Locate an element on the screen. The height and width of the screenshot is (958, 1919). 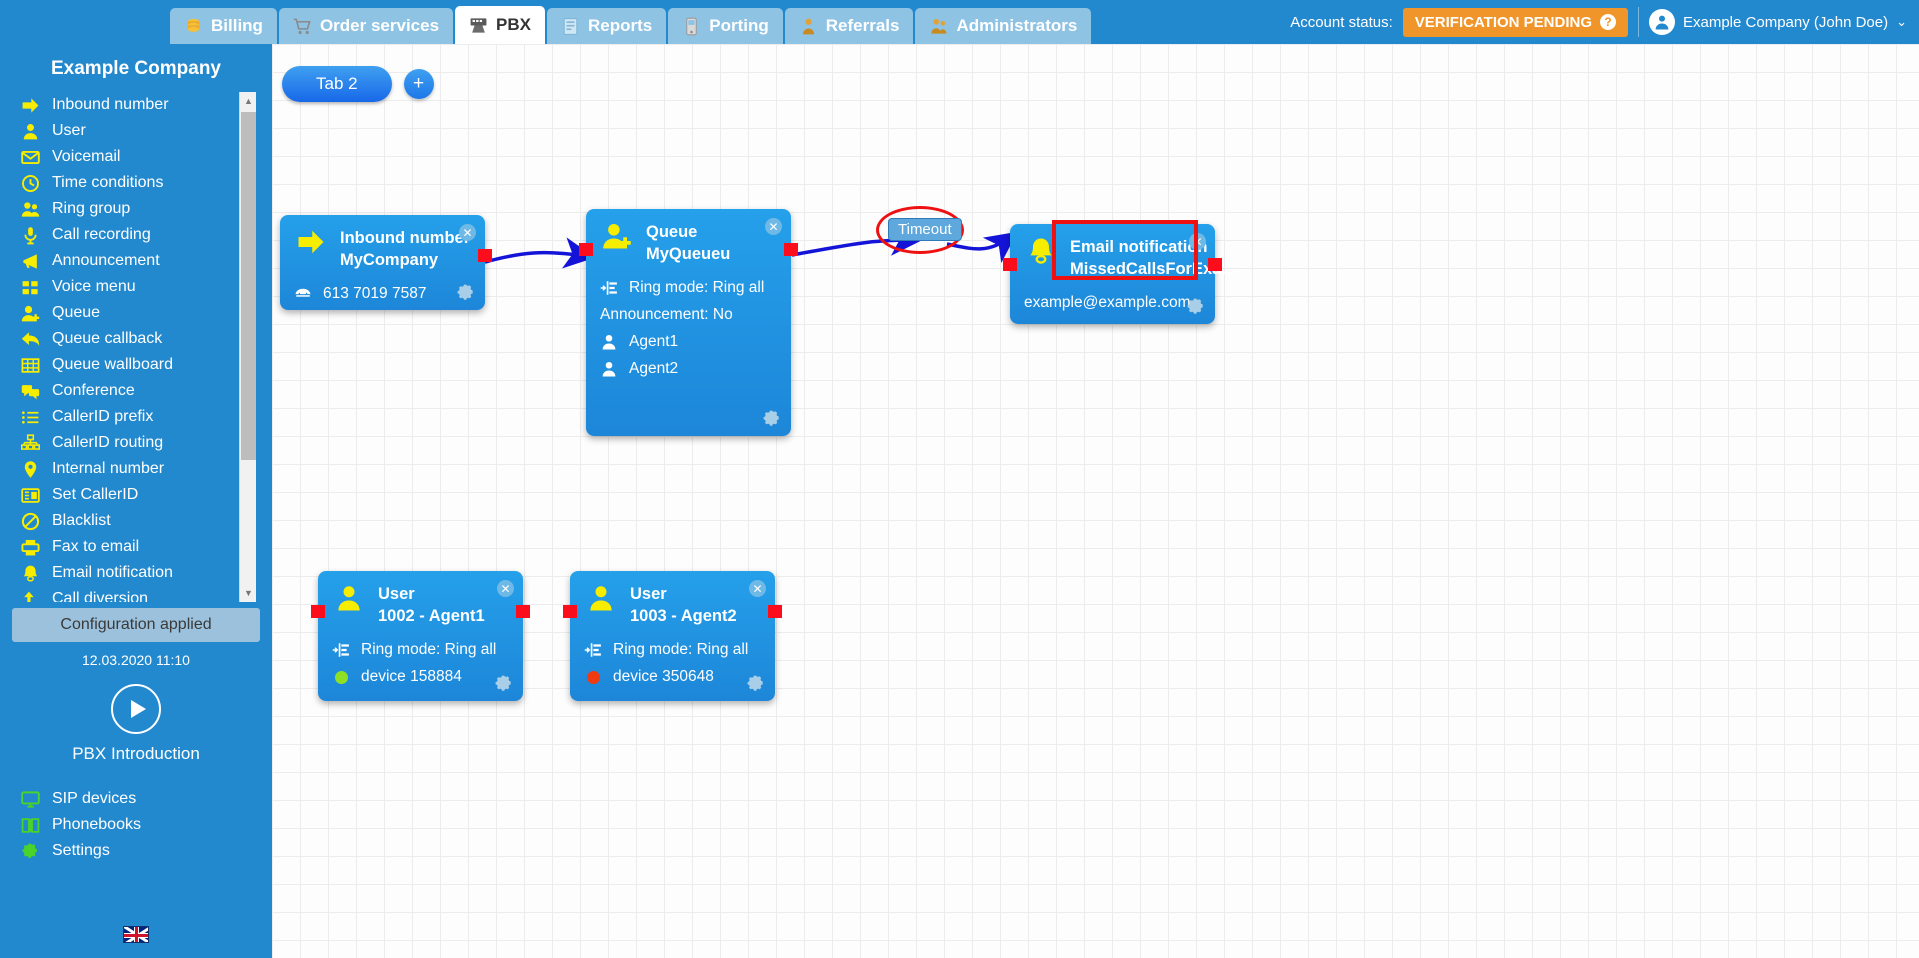
sidebar-item-label: Conference is located at coordinates (93, 390).